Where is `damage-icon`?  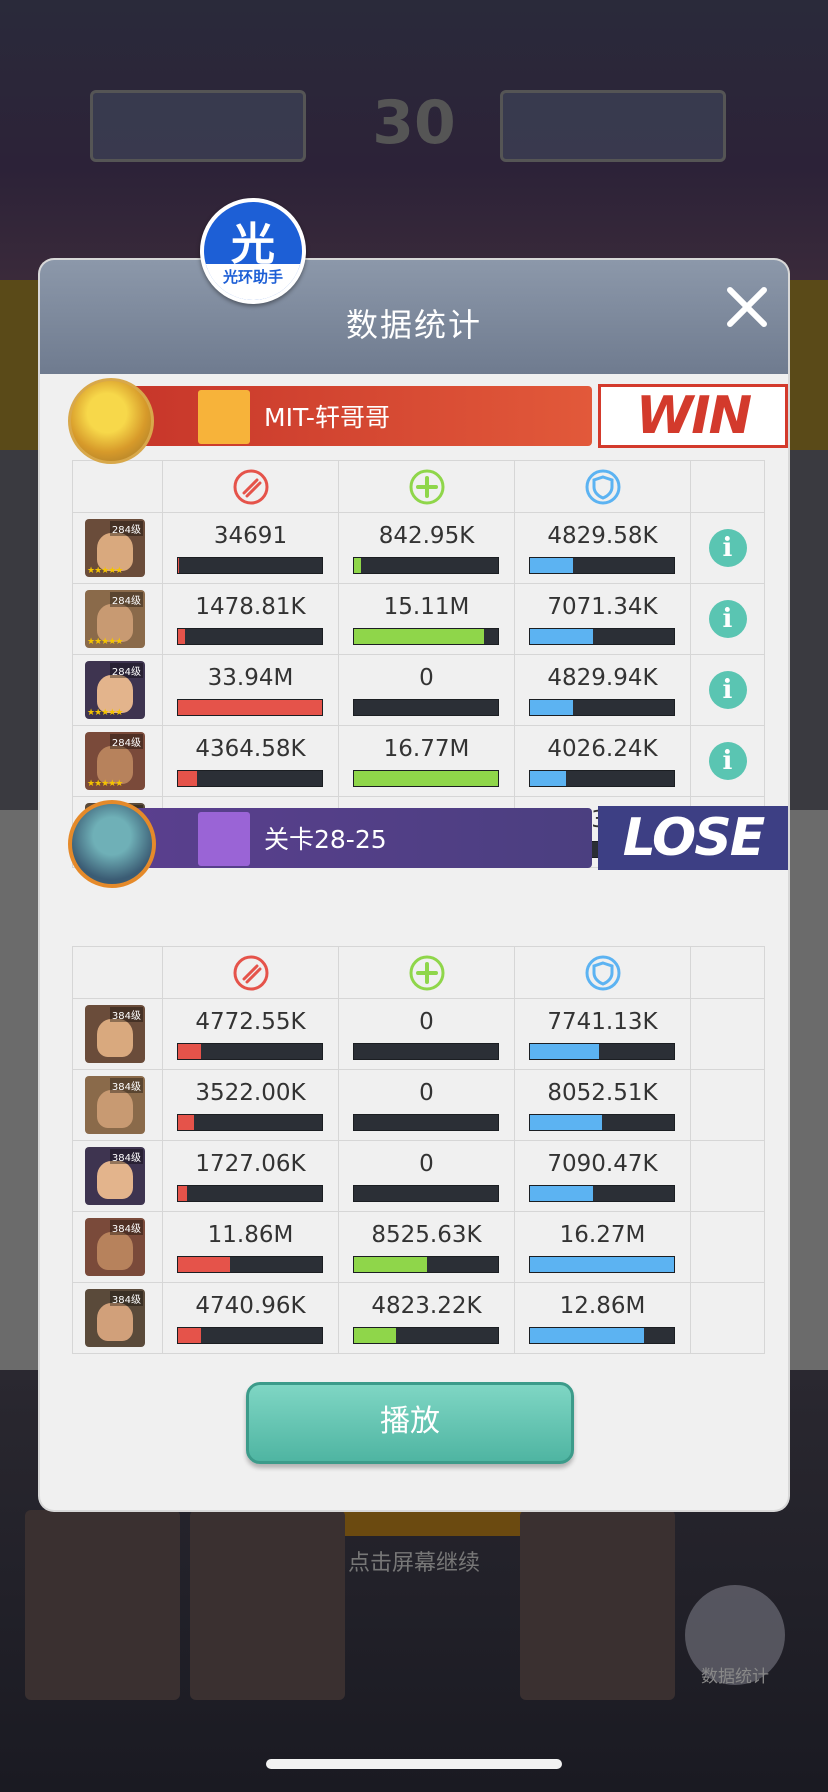 damage-icon is located at coordinates (251, 973).